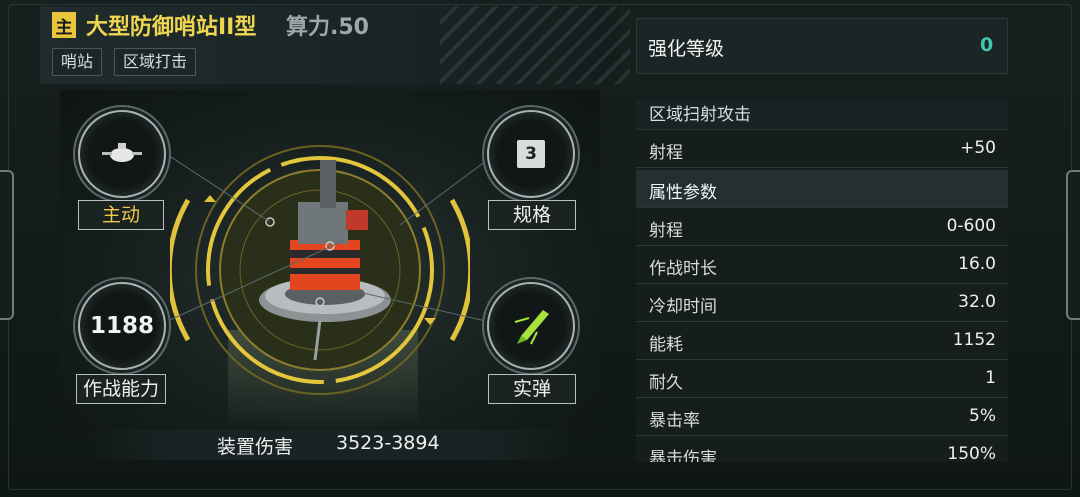 The image size is (1080, 497). I want to click on enhance-level-value: 0, so click(987, 45).